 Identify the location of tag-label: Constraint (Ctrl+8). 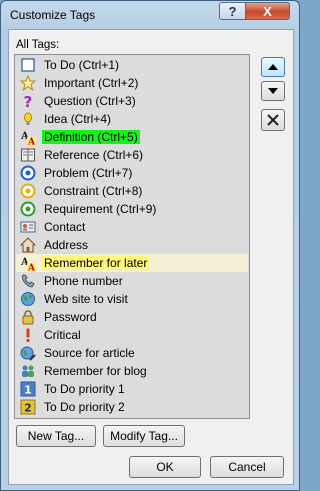
(93, 191).